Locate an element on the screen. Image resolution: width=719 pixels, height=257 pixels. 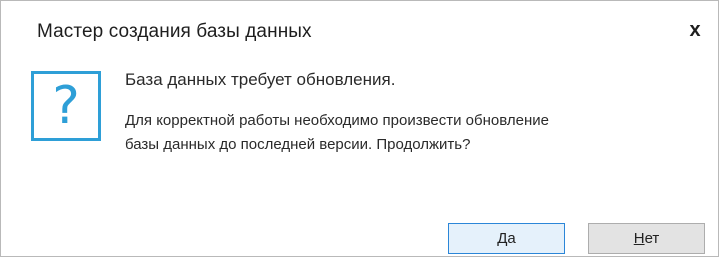
no-button-label: ет is located at coordinates (652, 238).